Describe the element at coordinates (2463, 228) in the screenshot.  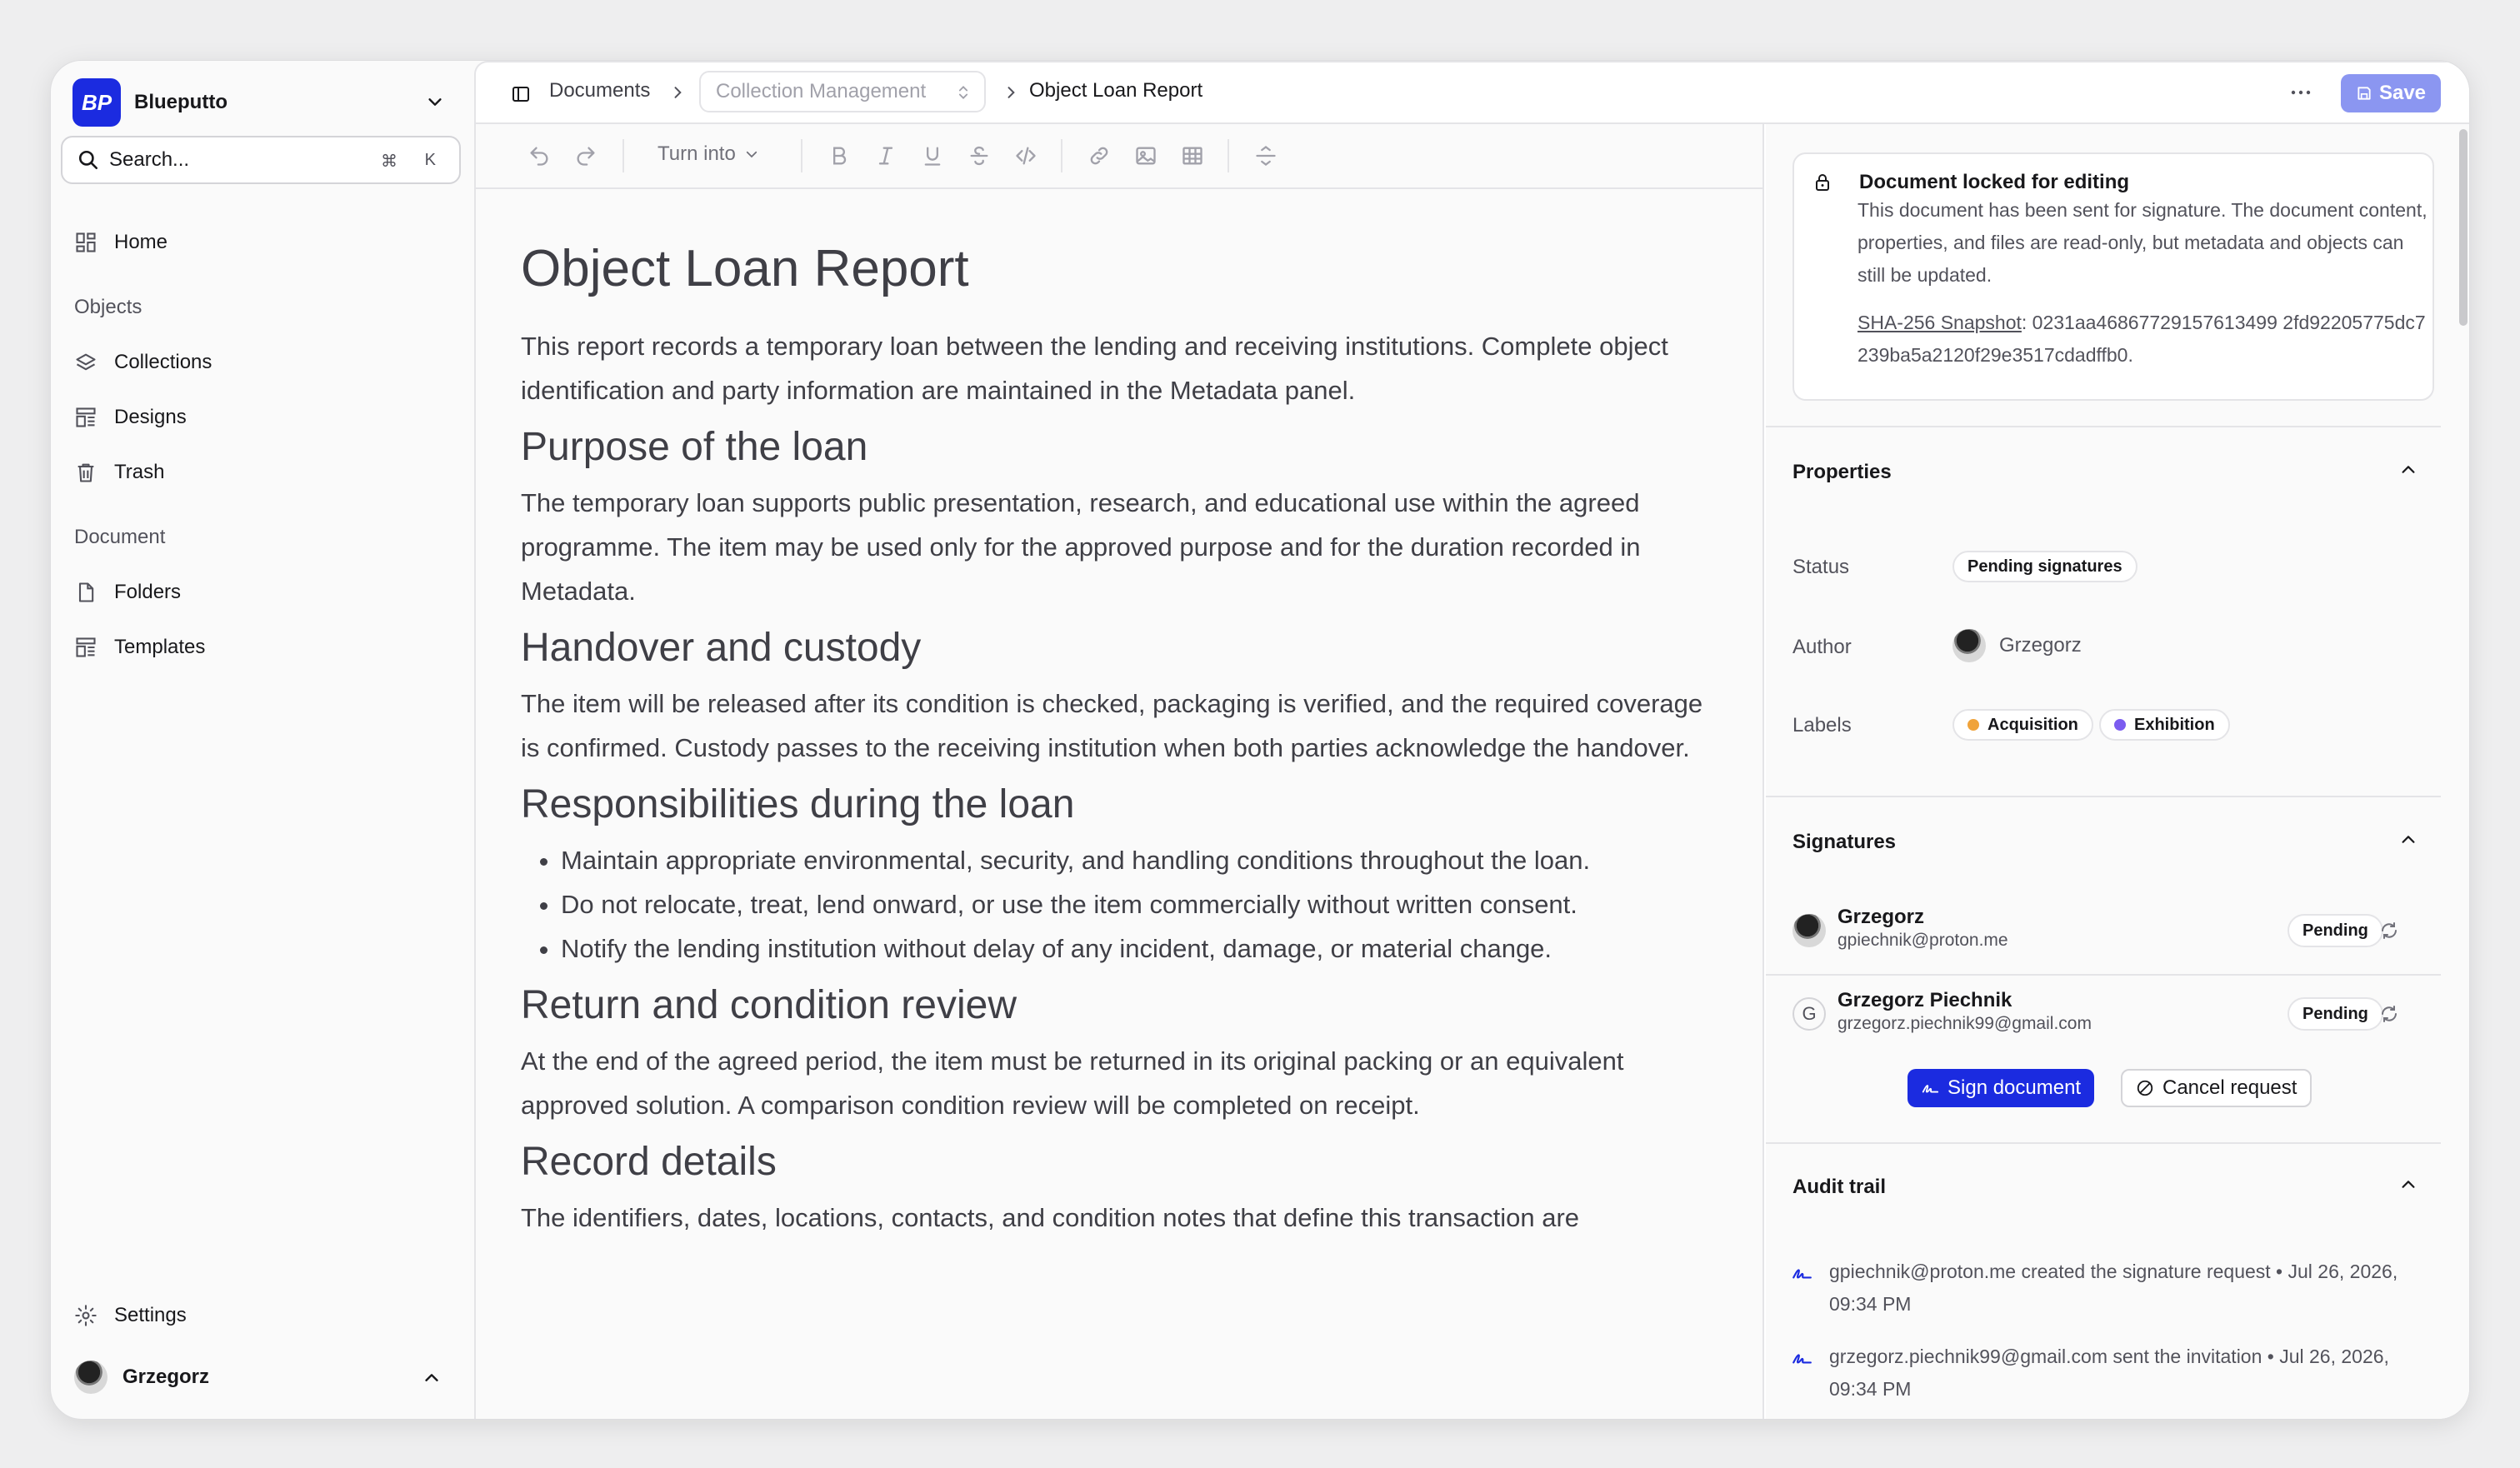
I see `panel-scrollbar` at that location.